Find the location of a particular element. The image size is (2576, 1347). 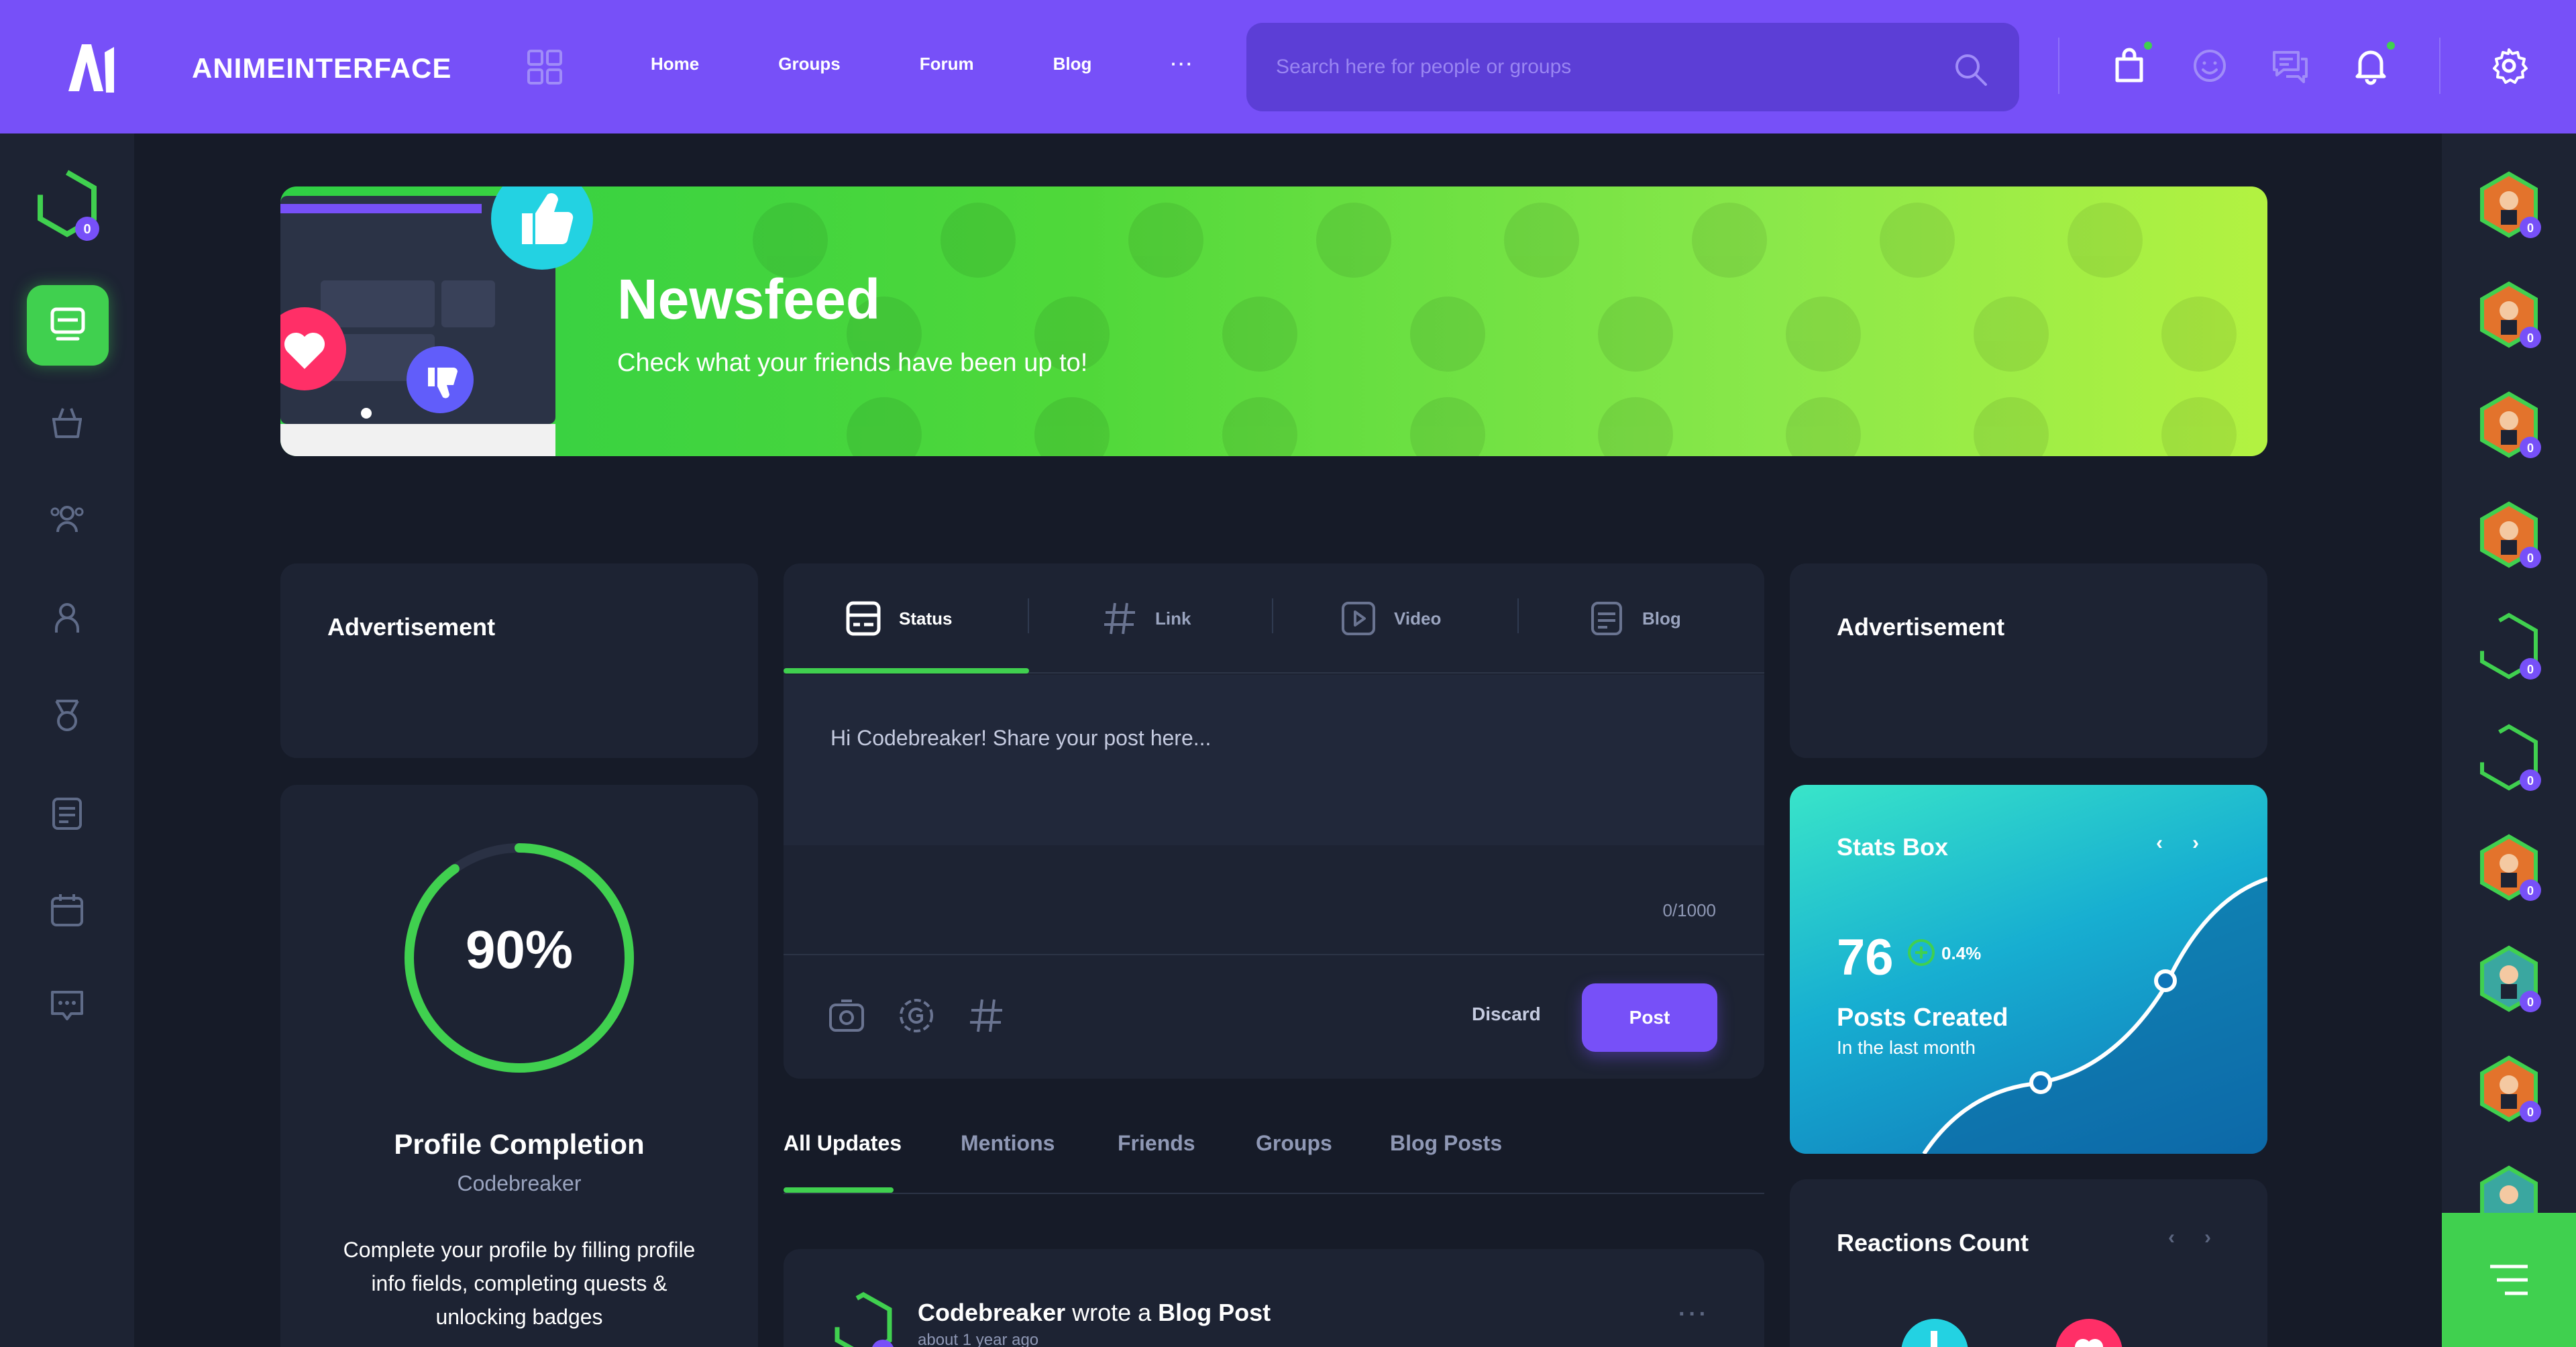

love-reaction-icon is located at coordinates (2089, 1333).